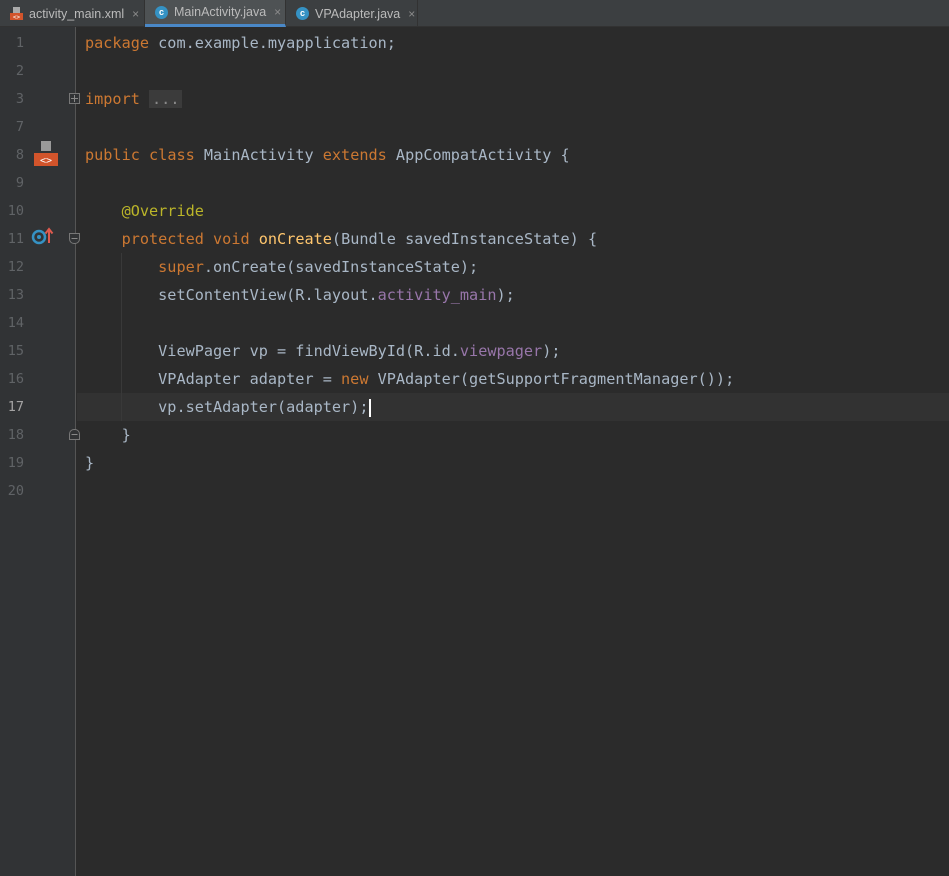  What do you see at coordinates (513, 267) in the screenshot?
I see `code-line-12: super.onCreate(savedInstanceState);` at bounding box center [513, 267].